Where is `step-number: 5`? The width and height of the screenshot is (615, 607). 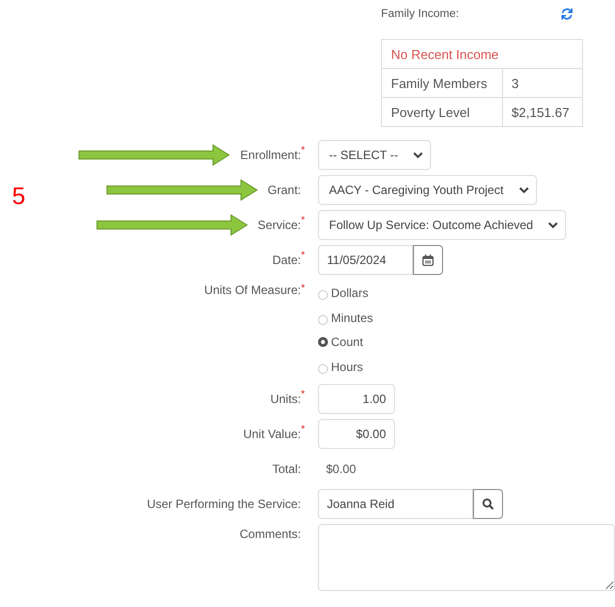
step-number: 5 is located at coordinates (19, 197).